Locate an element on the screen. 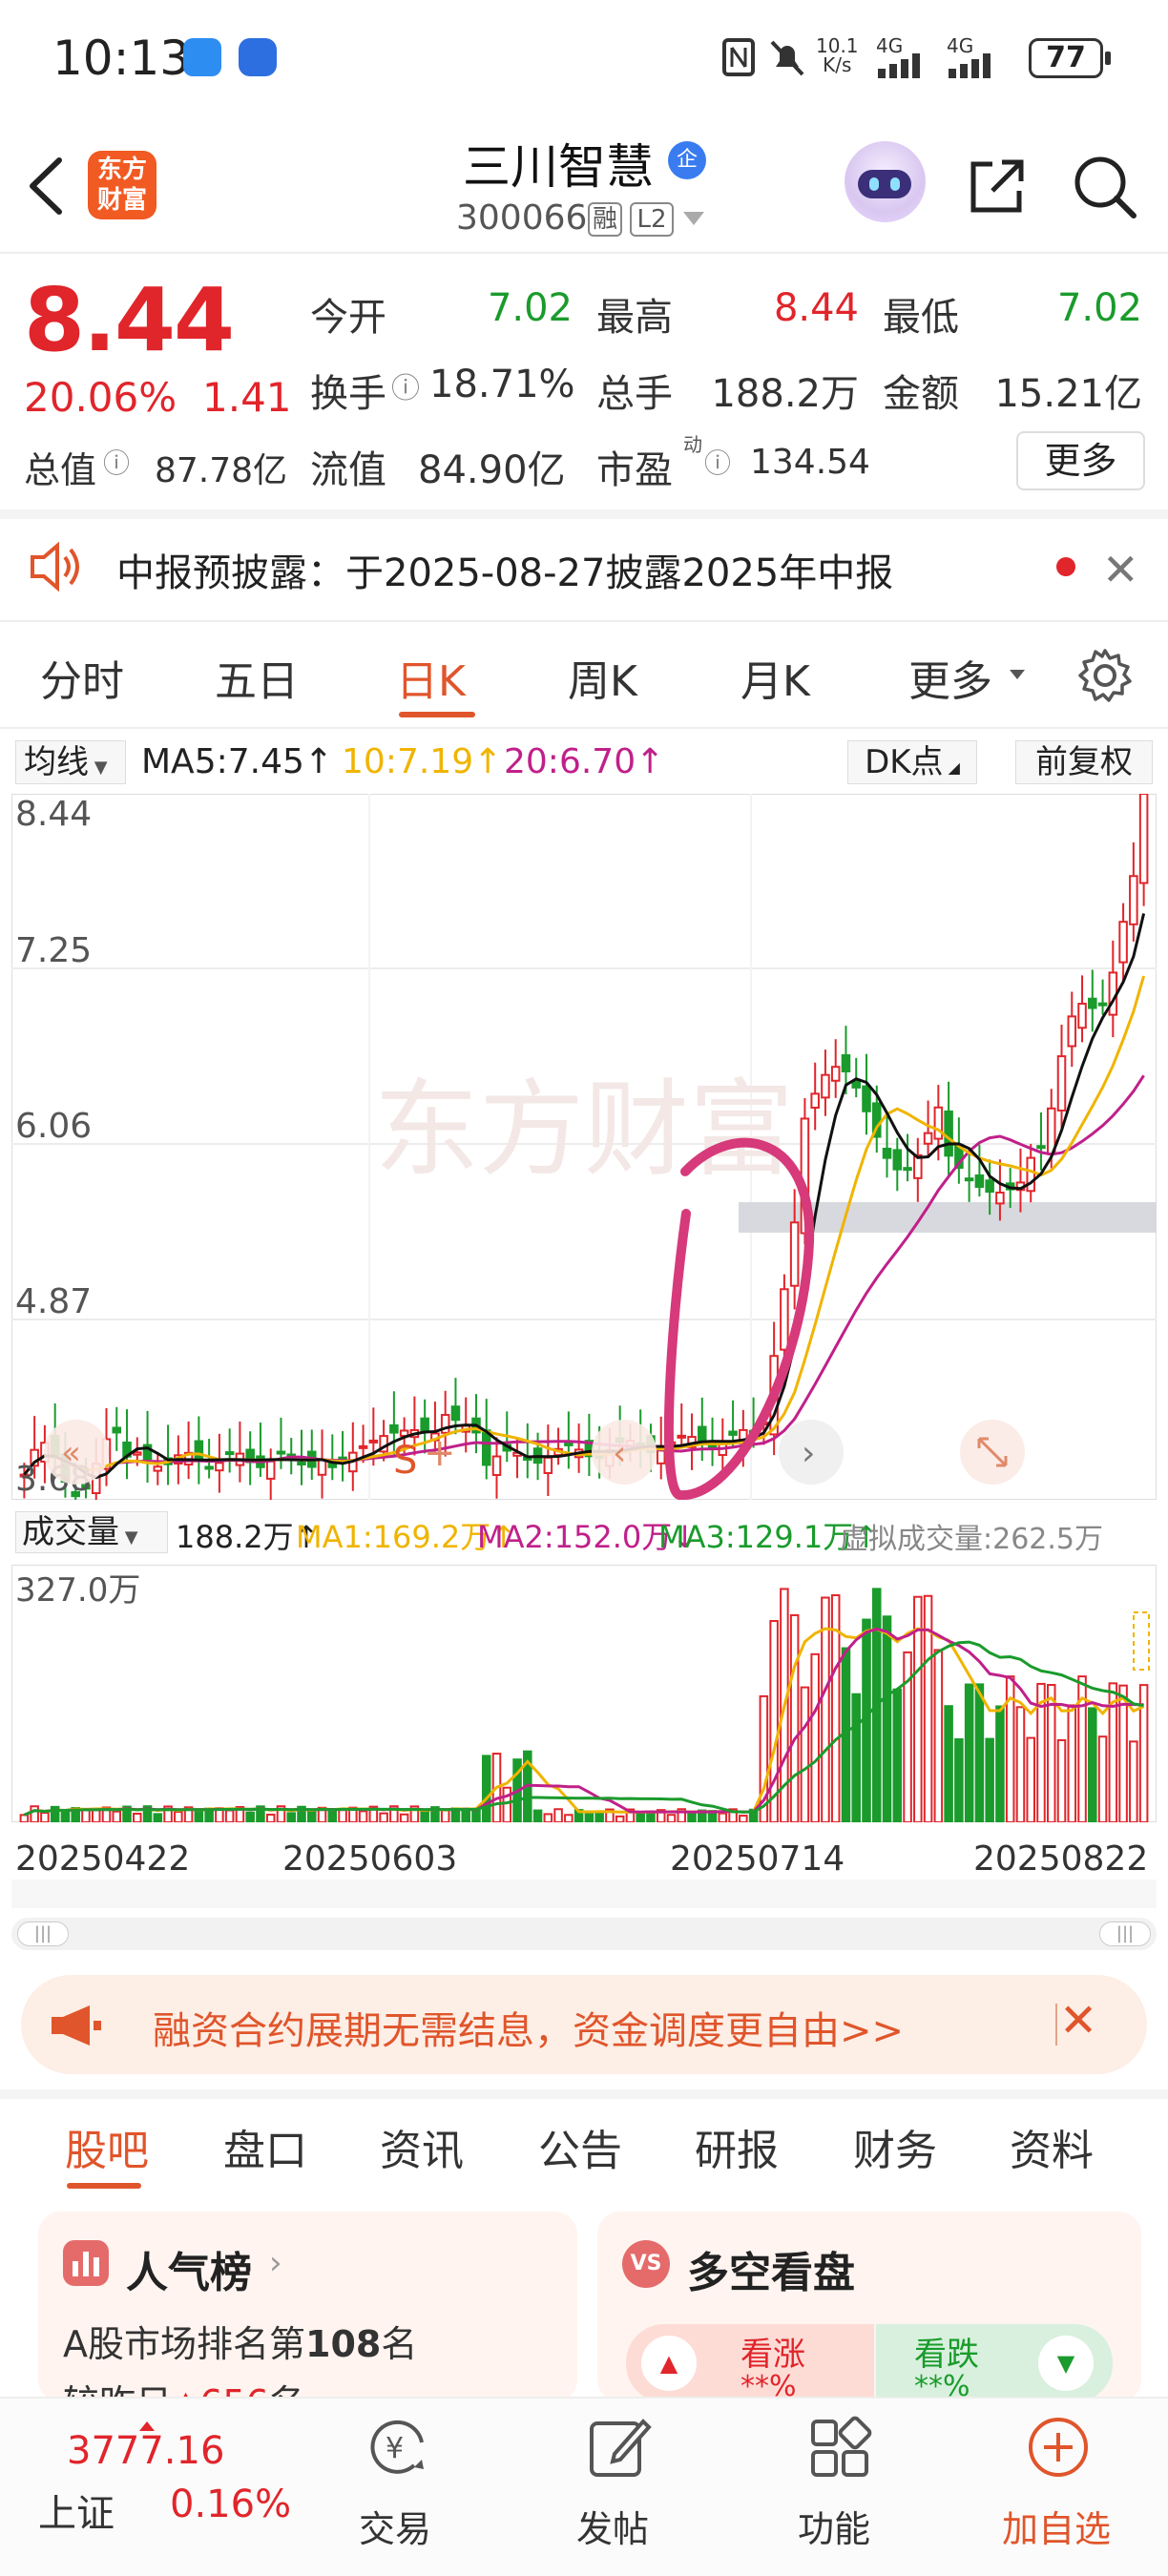 This screenshot has width=1168, height=2576. tab-guba: 股吧 is located at coordinates (107, 2146).